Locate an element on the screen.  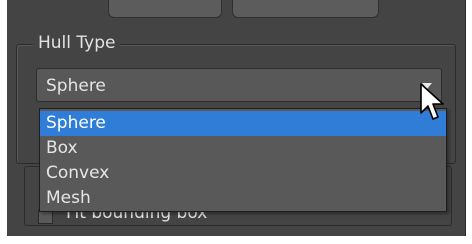
dropdown-option-sphere: Sphere is located at coordinates (243, 123).